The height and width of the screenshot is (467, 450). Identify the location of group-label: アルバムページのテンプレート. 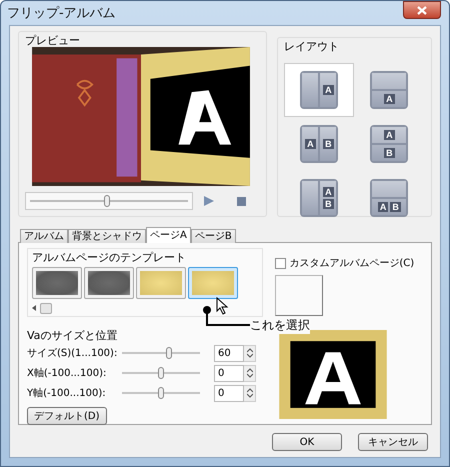
(109, 257).